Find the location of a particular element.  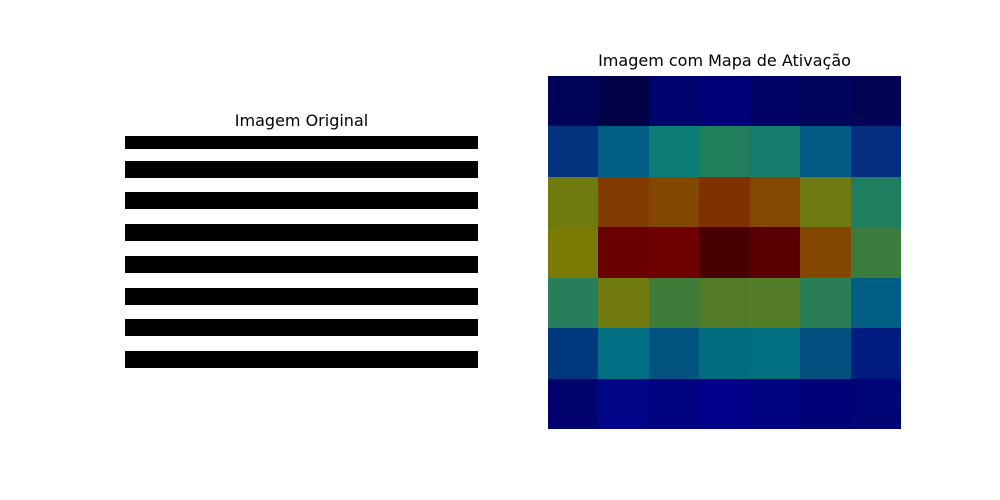

original-image-title: Imagem Original is located at coordinates (301, 120).